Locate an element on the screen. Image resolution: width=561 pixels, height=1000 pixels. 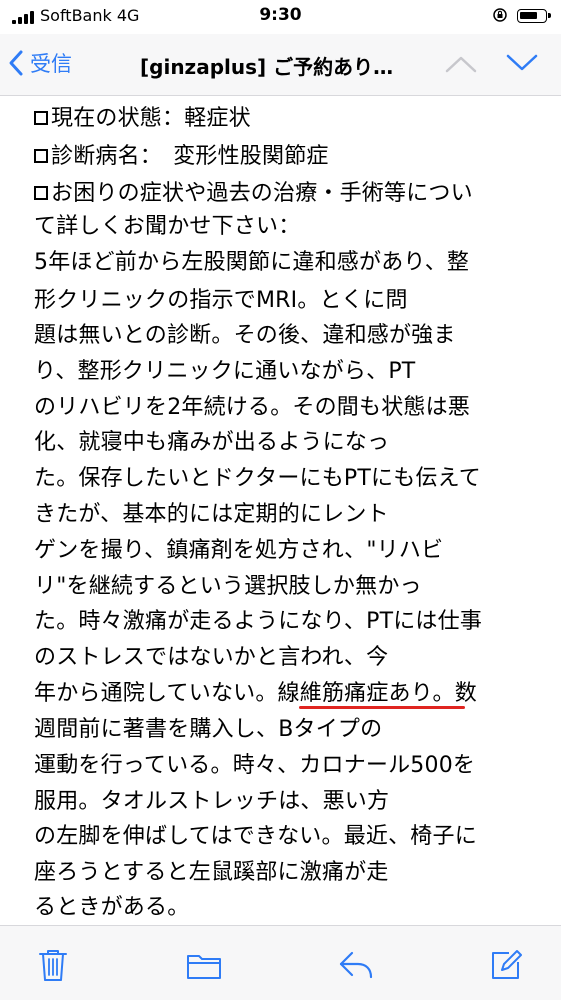
body-line: ゲンを撮り、鎮痛剤を処方され、"リハビ is located at coordinates (239, 550).